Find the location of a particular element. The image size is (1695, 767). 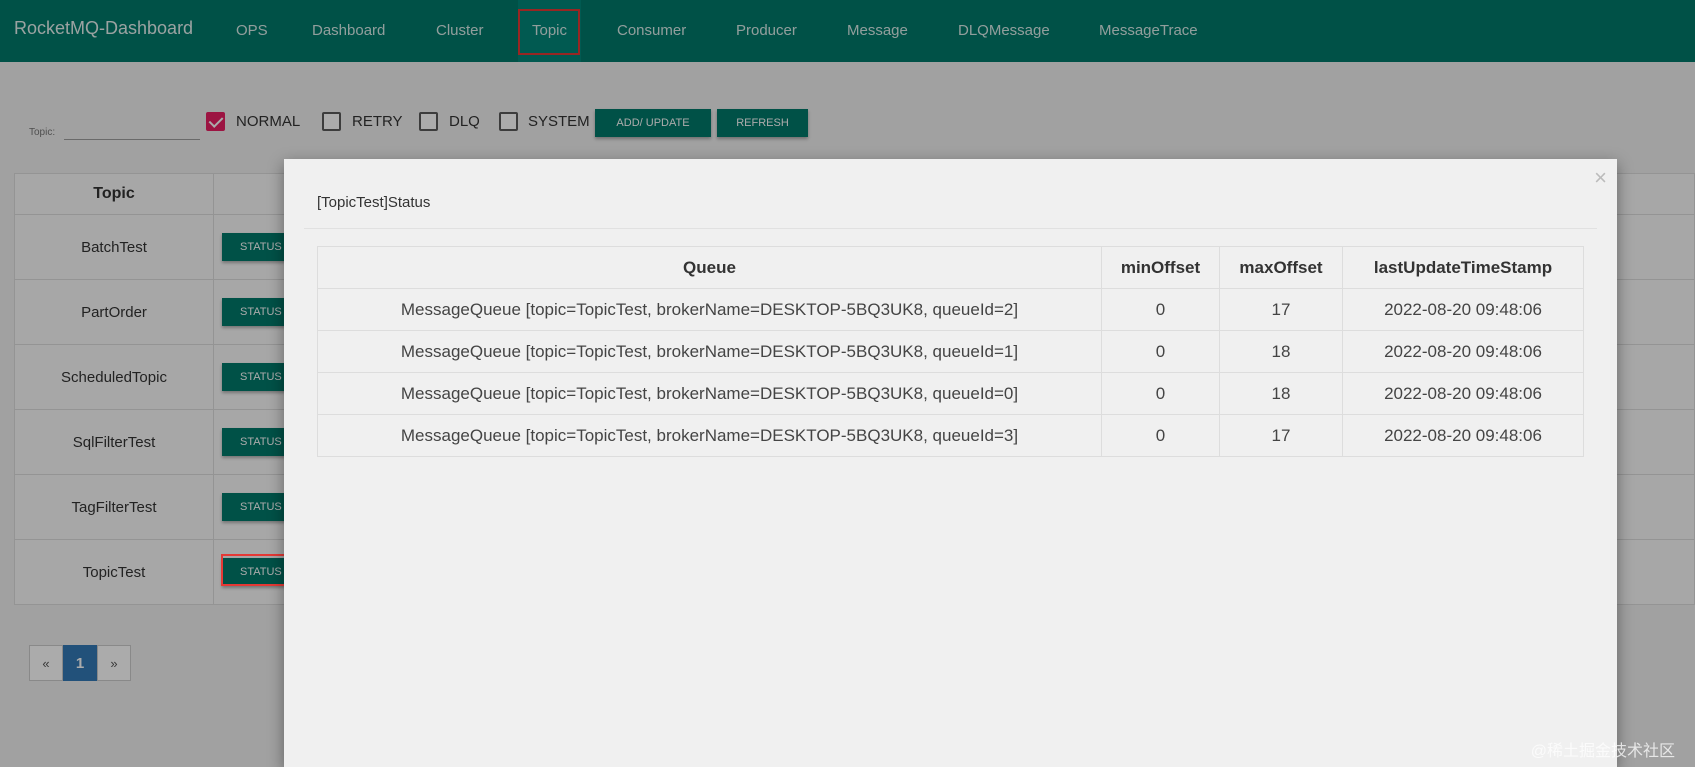

queue-column-header: Queue is located at coordinates (709, 267).